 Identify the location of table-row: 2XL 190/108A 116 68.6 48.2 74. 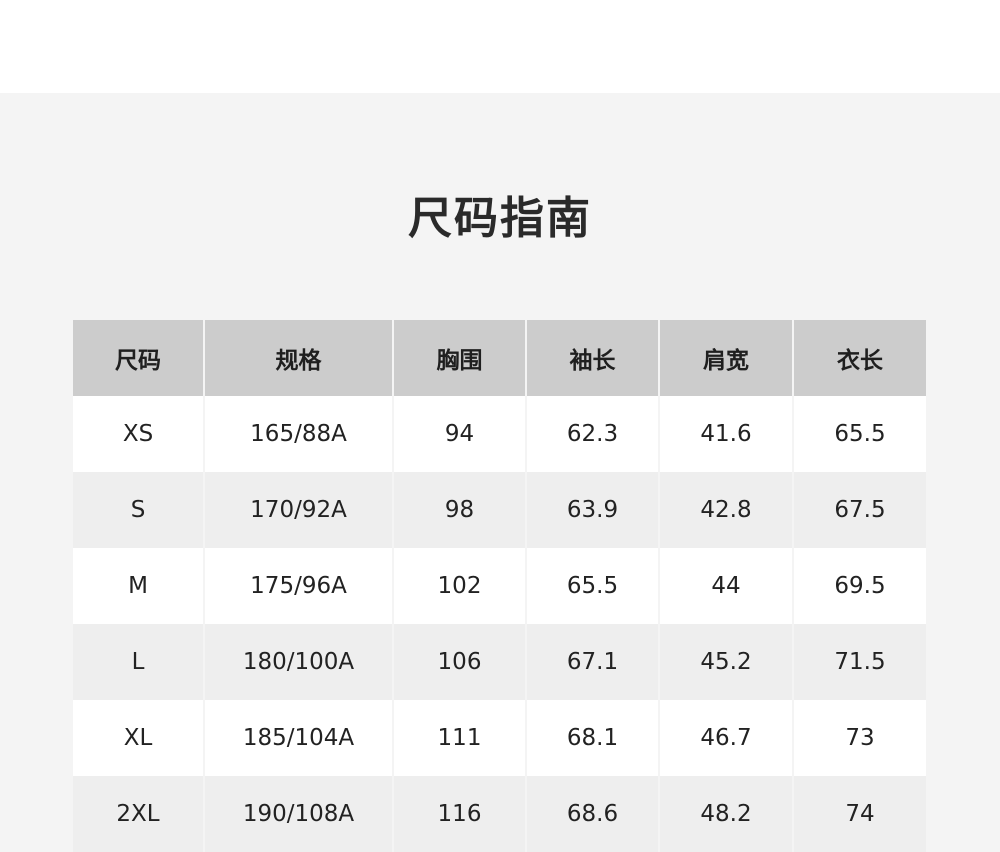
(499, 814).